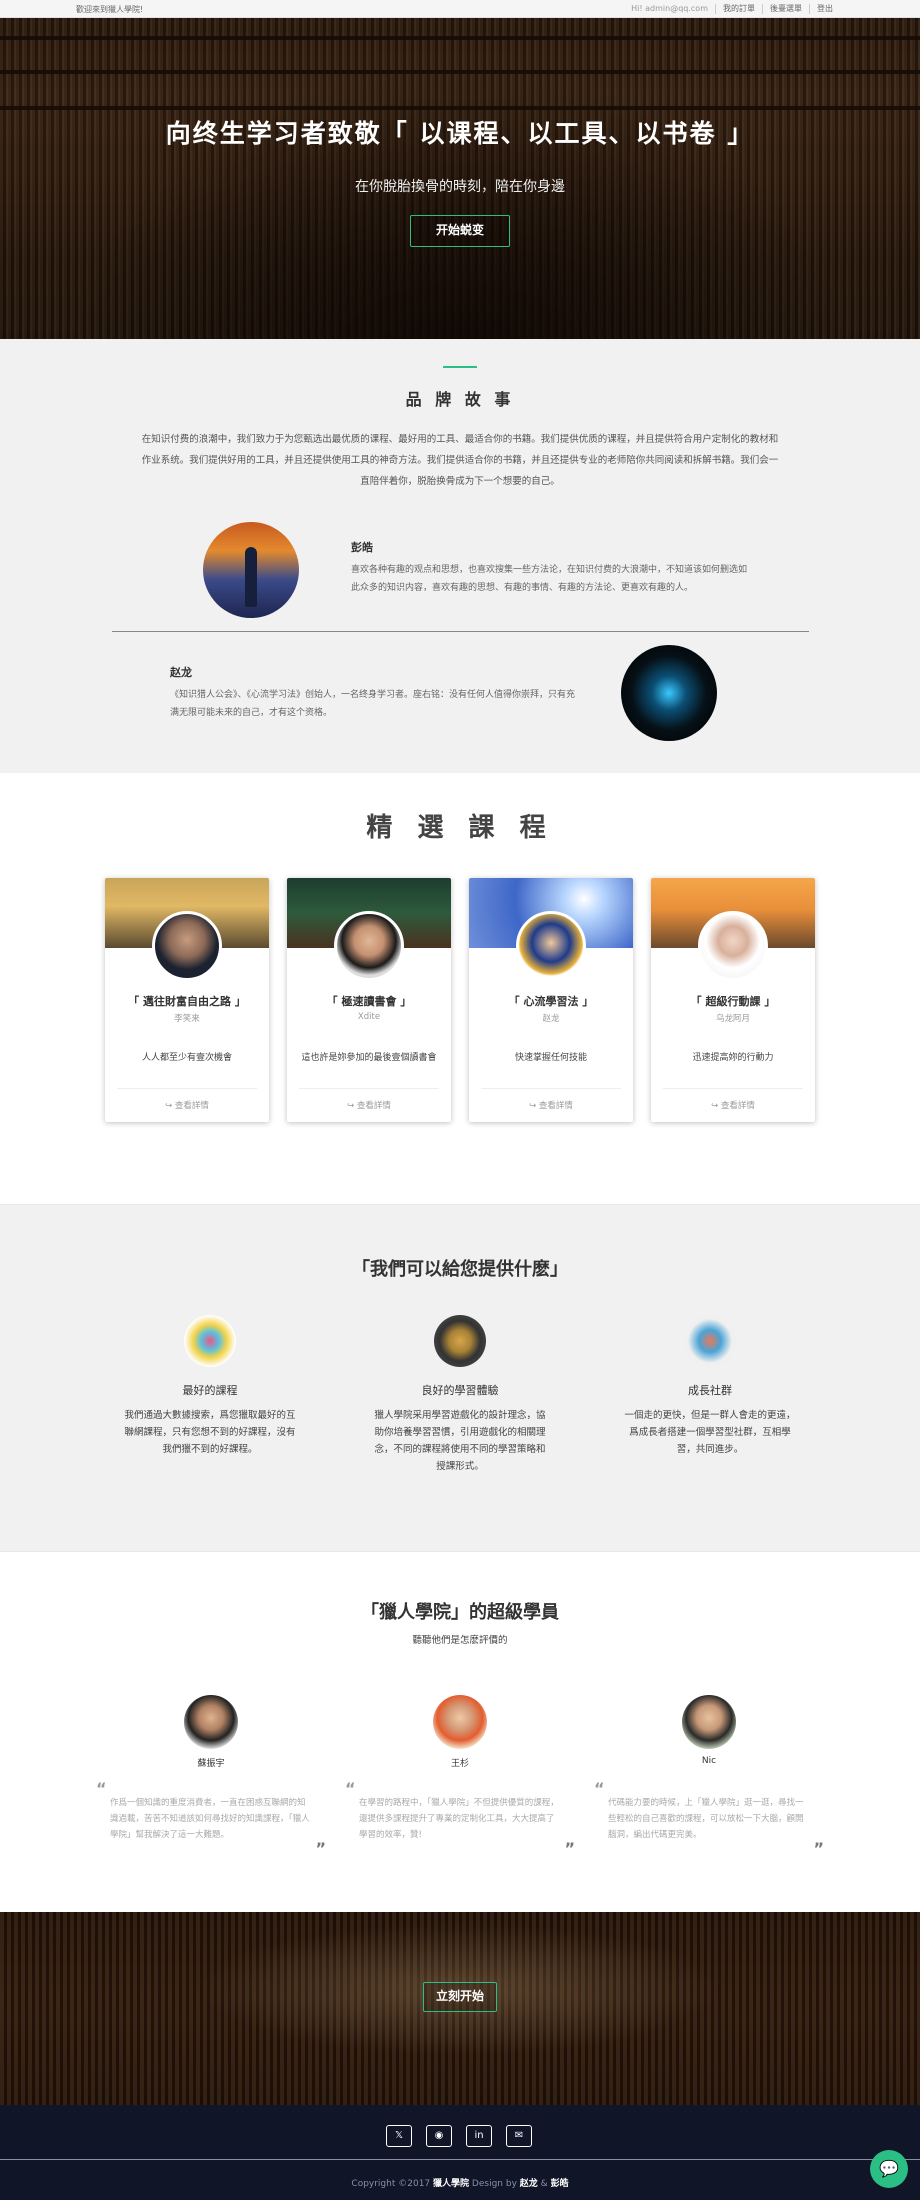 This screenshot has width=920, height=2200. I want to click on feature-title: 良好的學習體驗, so click(460, 1390).